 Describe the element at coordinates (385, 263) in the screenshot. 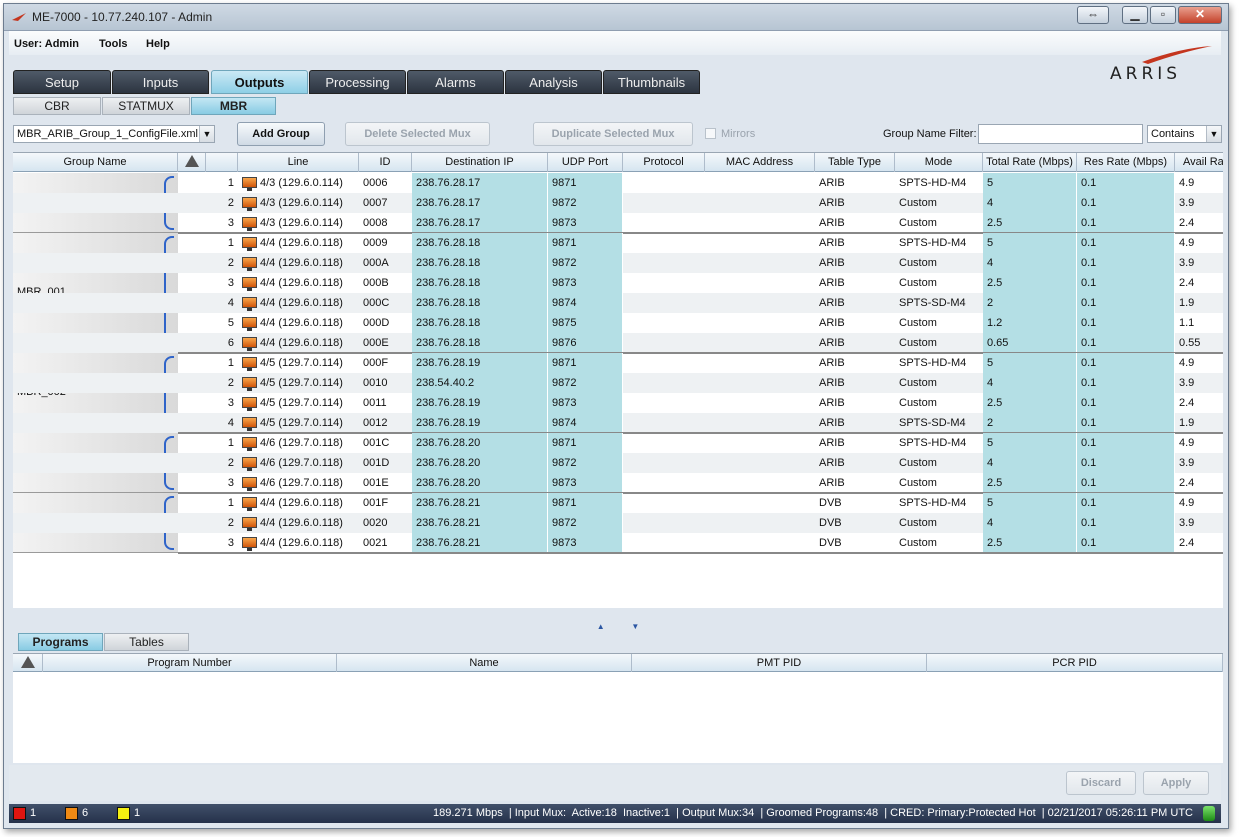

I see `mux-id-cell: 000A` at that location.